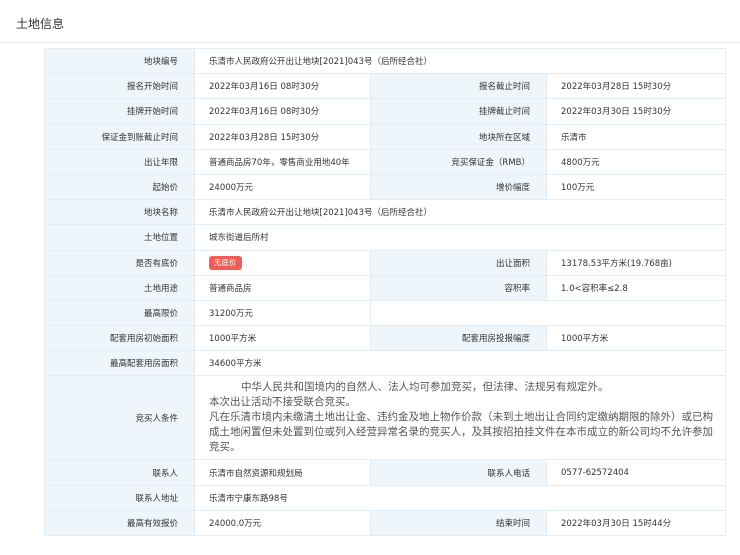 The image size is (740, 555). I want to click on table-row: 地块名称 乐清市人民政府公开出让地块[2021]043号（后所经合社）, so click(385, 212).